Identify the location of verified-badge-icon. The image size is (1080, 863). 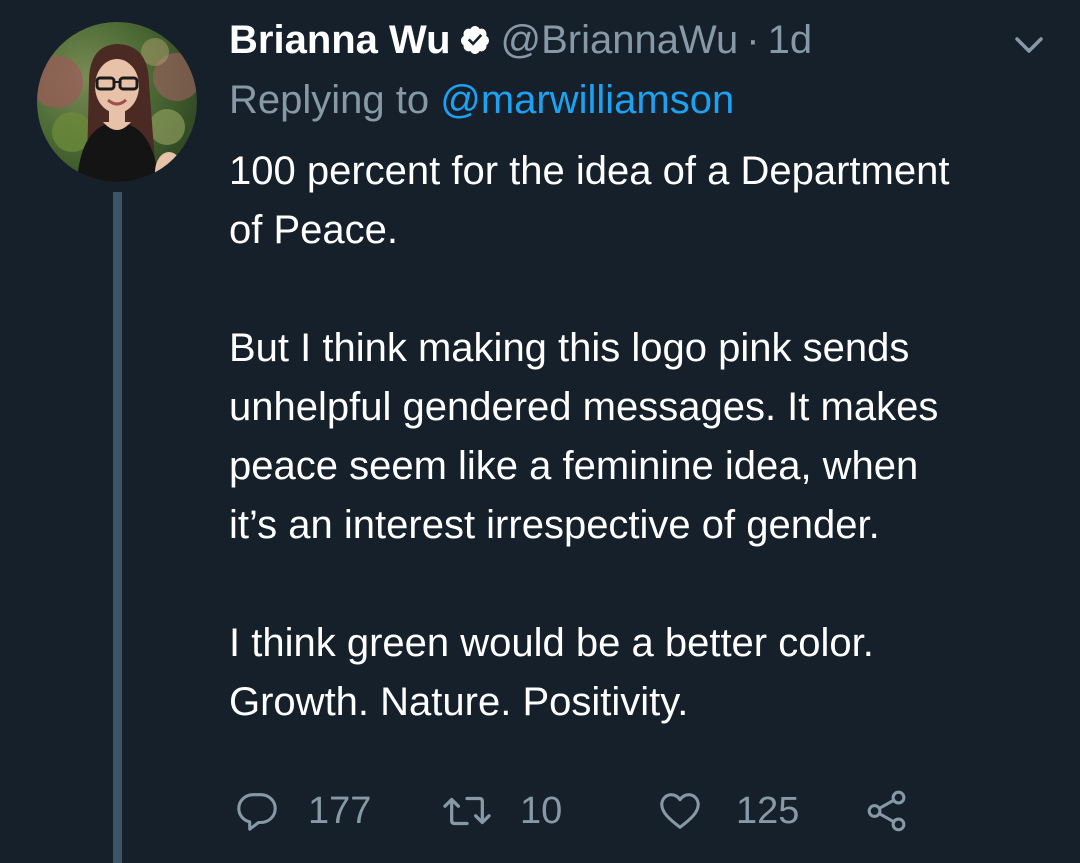
(475, 40).